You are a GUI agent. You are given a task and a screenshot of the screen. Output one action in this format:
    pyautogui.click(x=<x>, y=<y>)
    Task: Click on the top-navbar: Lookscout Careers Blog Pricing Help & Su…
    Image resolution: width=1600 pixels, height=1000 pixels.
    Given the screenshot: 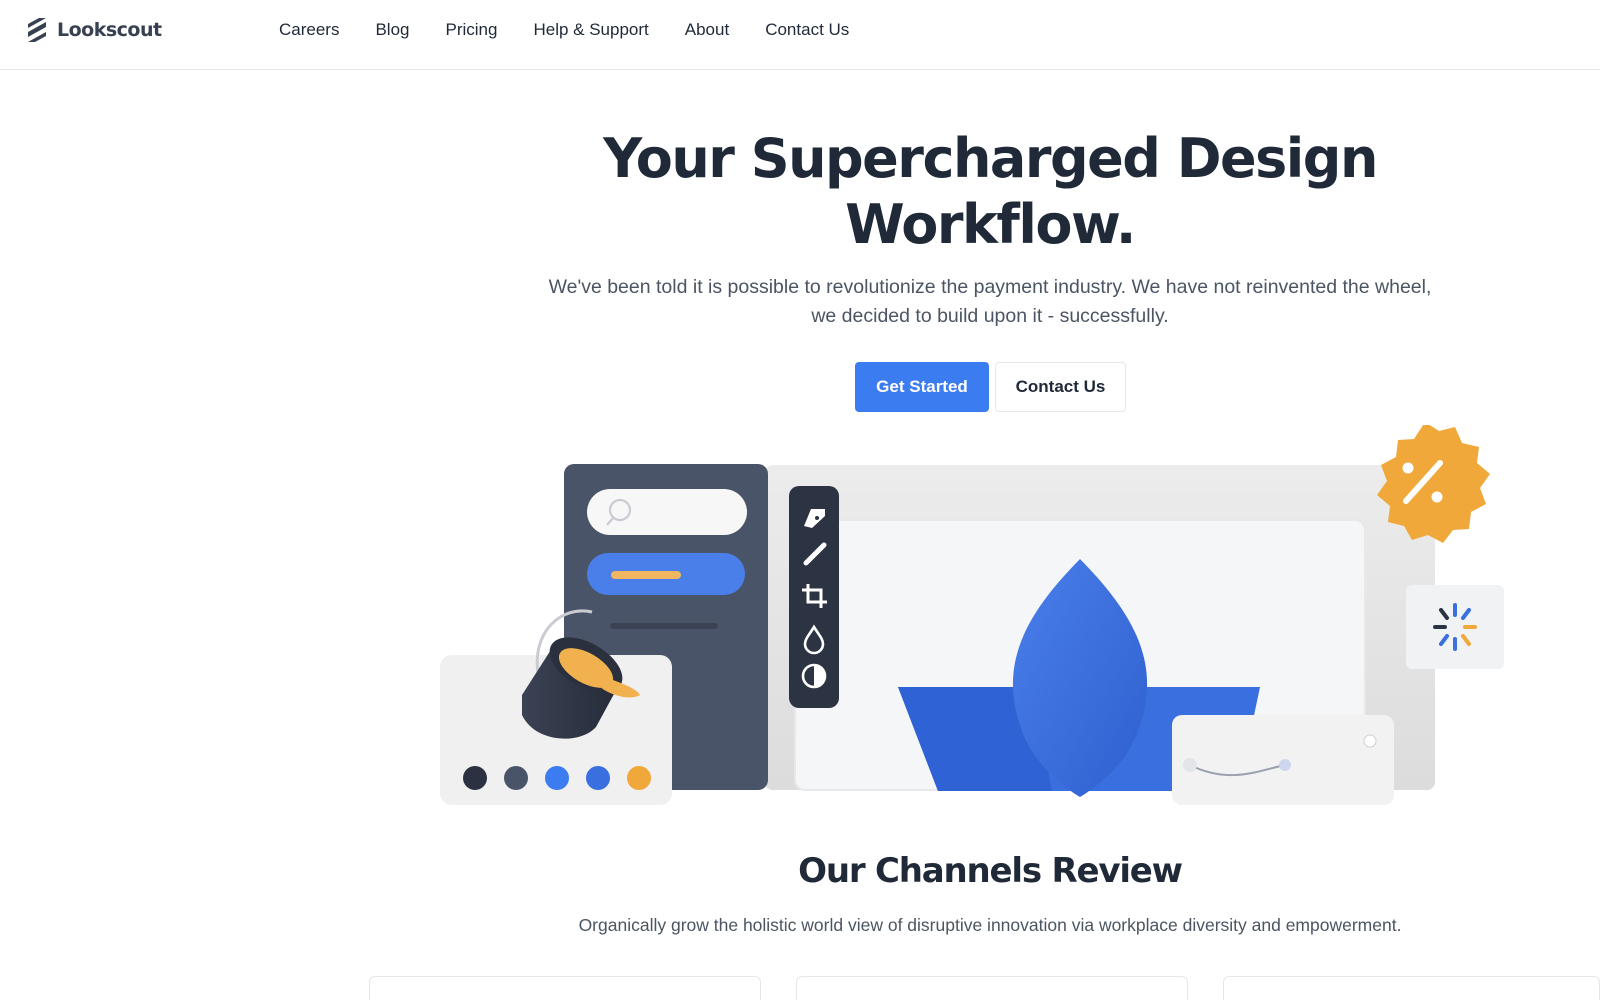 What is the action you would take?
    pyautogui.click(x=800, y=35)
    